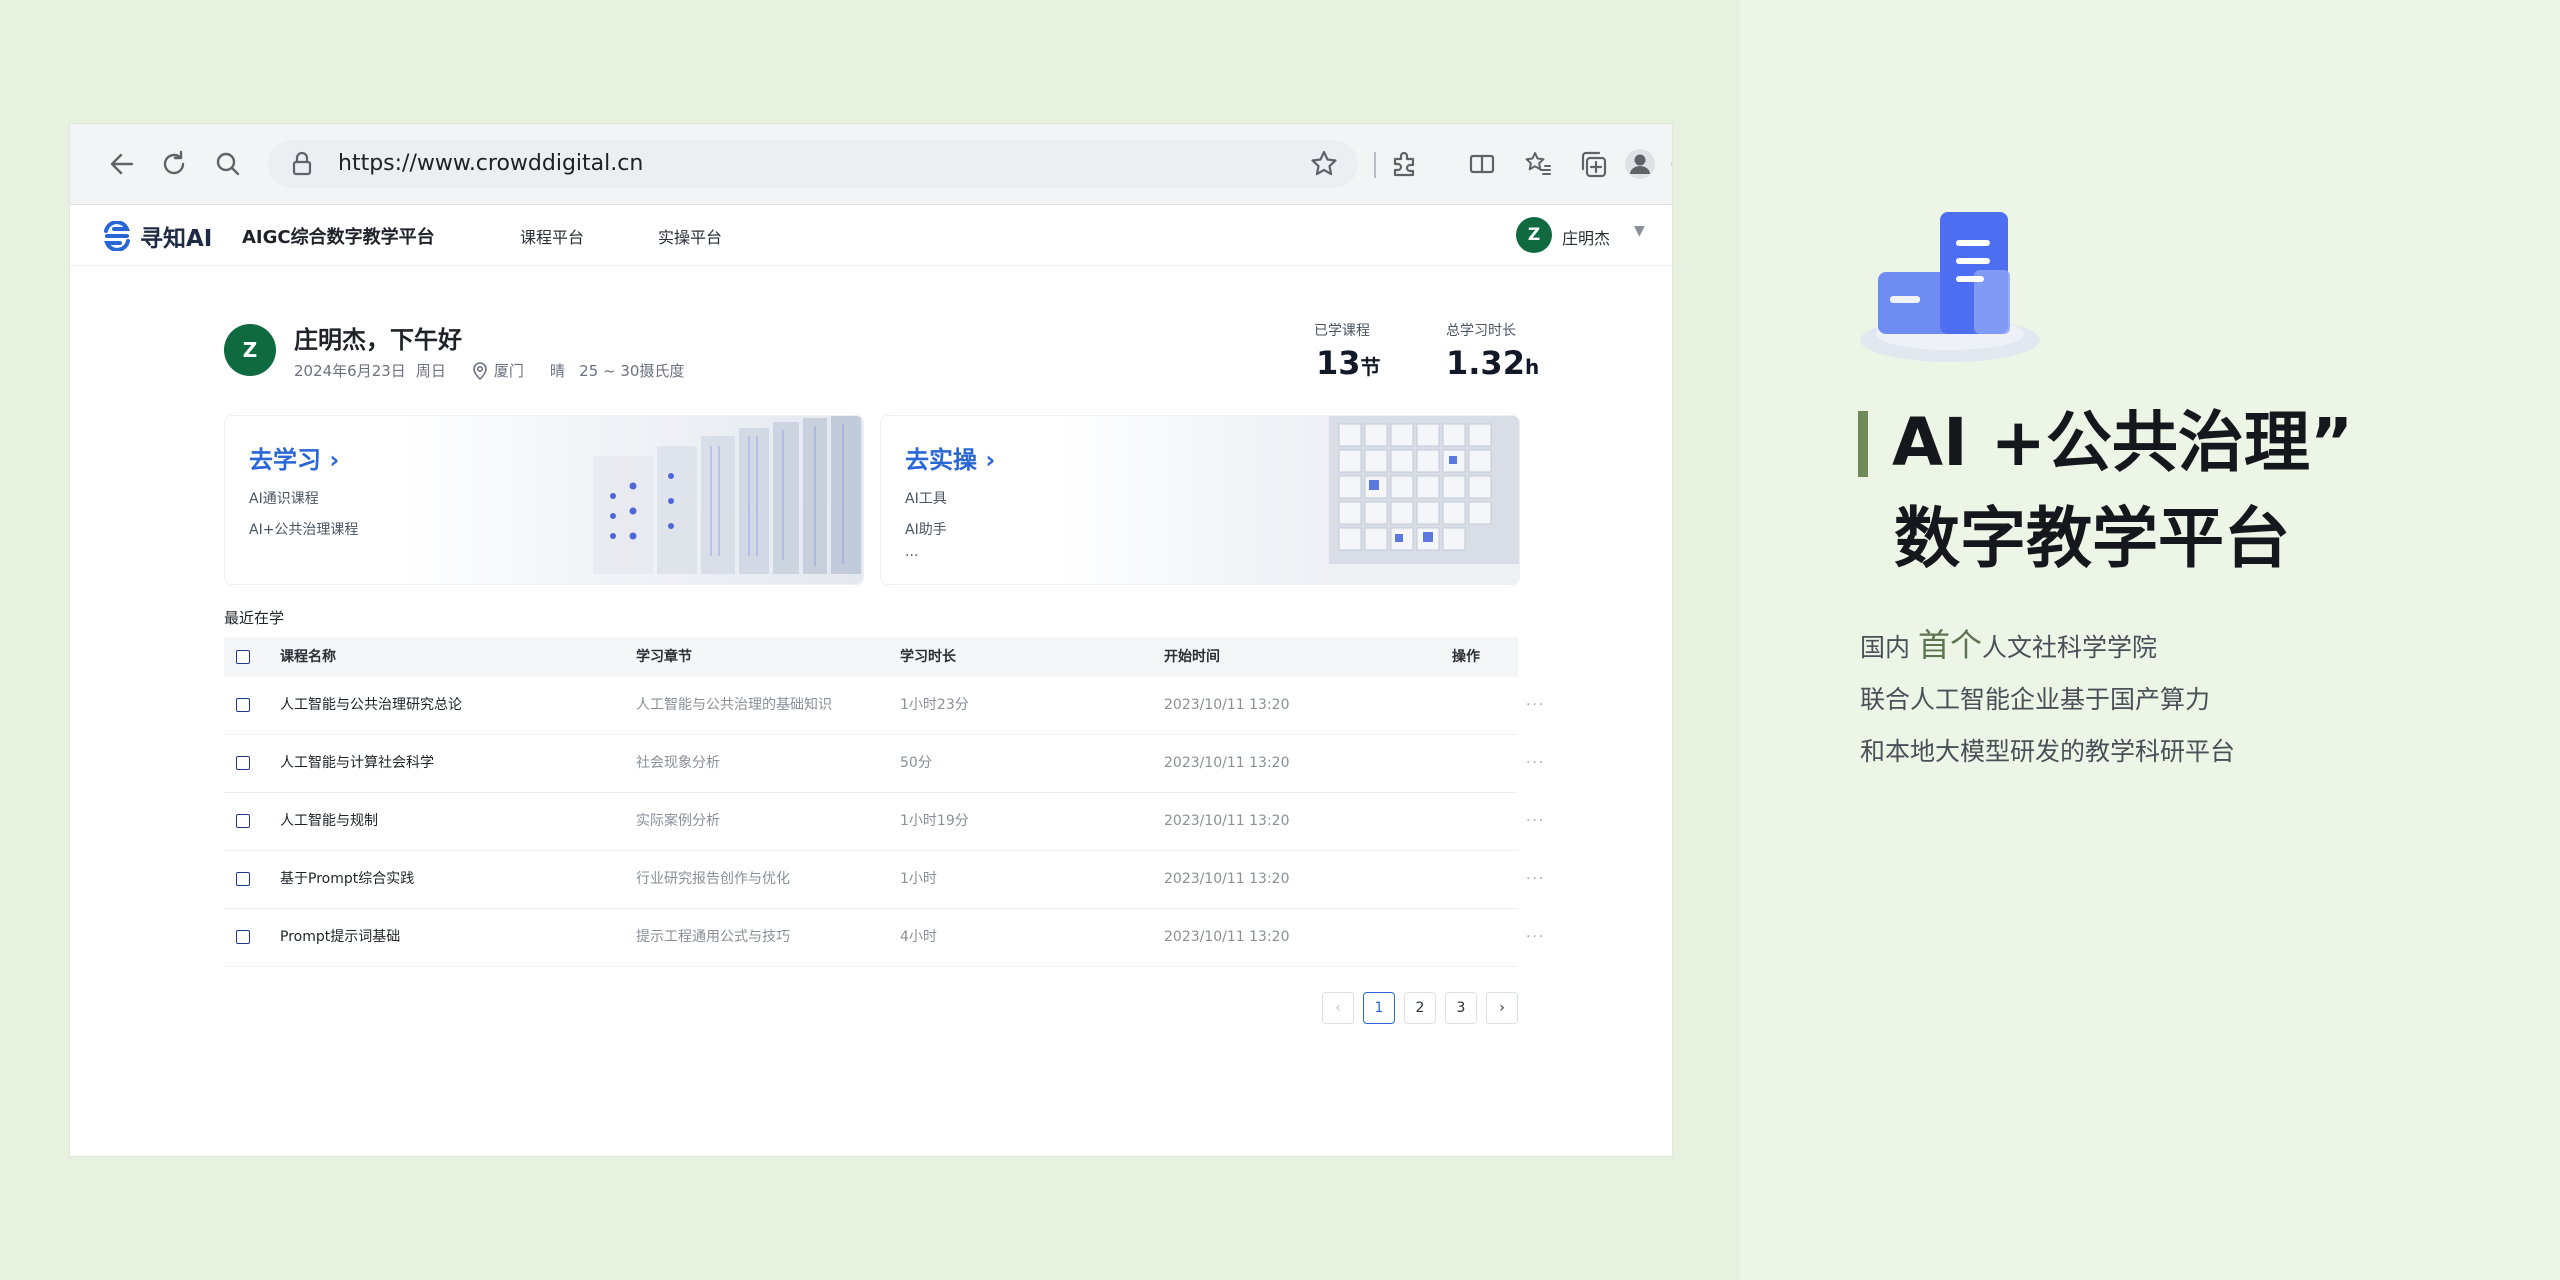  Describe the element at coordinates (871, 235) in the screenshot. I see `app-header: 寻知AI AIGC综合数字教学平台 课程平台 实操平台 Z 庄明杰 ▼` at that location.